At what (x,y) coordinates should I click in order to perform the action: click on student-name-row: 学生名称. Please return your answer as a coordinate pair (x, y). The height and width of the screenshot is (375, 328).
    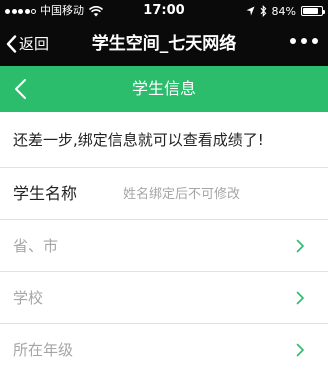
    Looking at the image, I should click on (164, 194).